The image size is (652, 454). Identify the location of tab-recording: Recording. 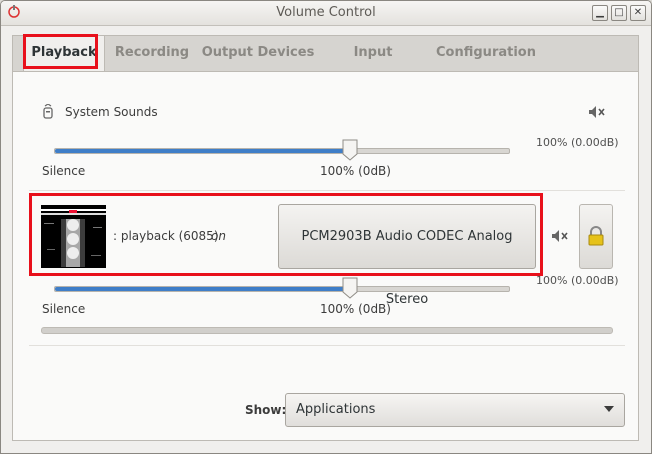
(152, 54).